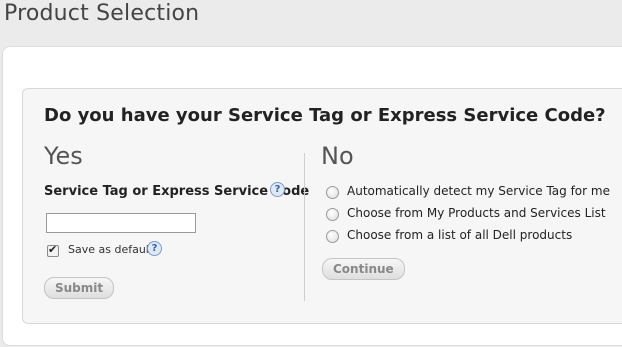 The width and height of the screenshot is (622, 347). What do you see at coordinates (363, 269) in the screenshot?
I see `continue-button: Continue` at bounding box center [363, 269].